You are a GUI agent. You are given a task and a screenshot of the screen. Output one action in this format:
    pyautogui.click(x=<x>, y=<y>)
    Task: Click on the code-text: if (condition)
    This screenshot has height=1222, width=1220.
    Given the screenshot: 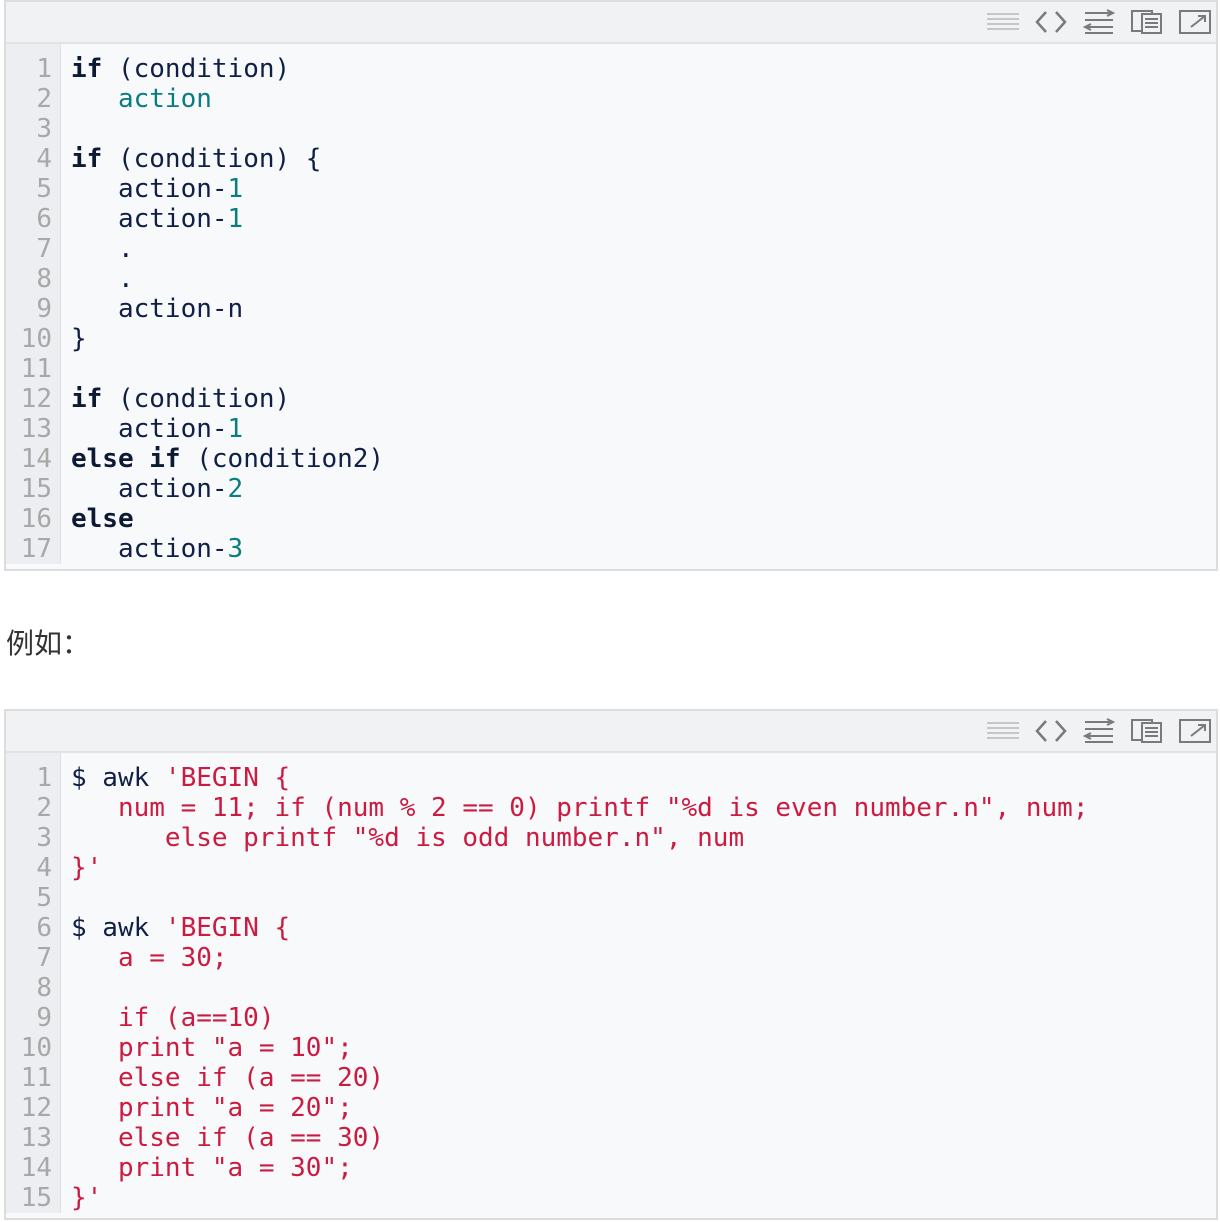 What is the action you would take?
    pyautogui.click(x=180, y=399)
    